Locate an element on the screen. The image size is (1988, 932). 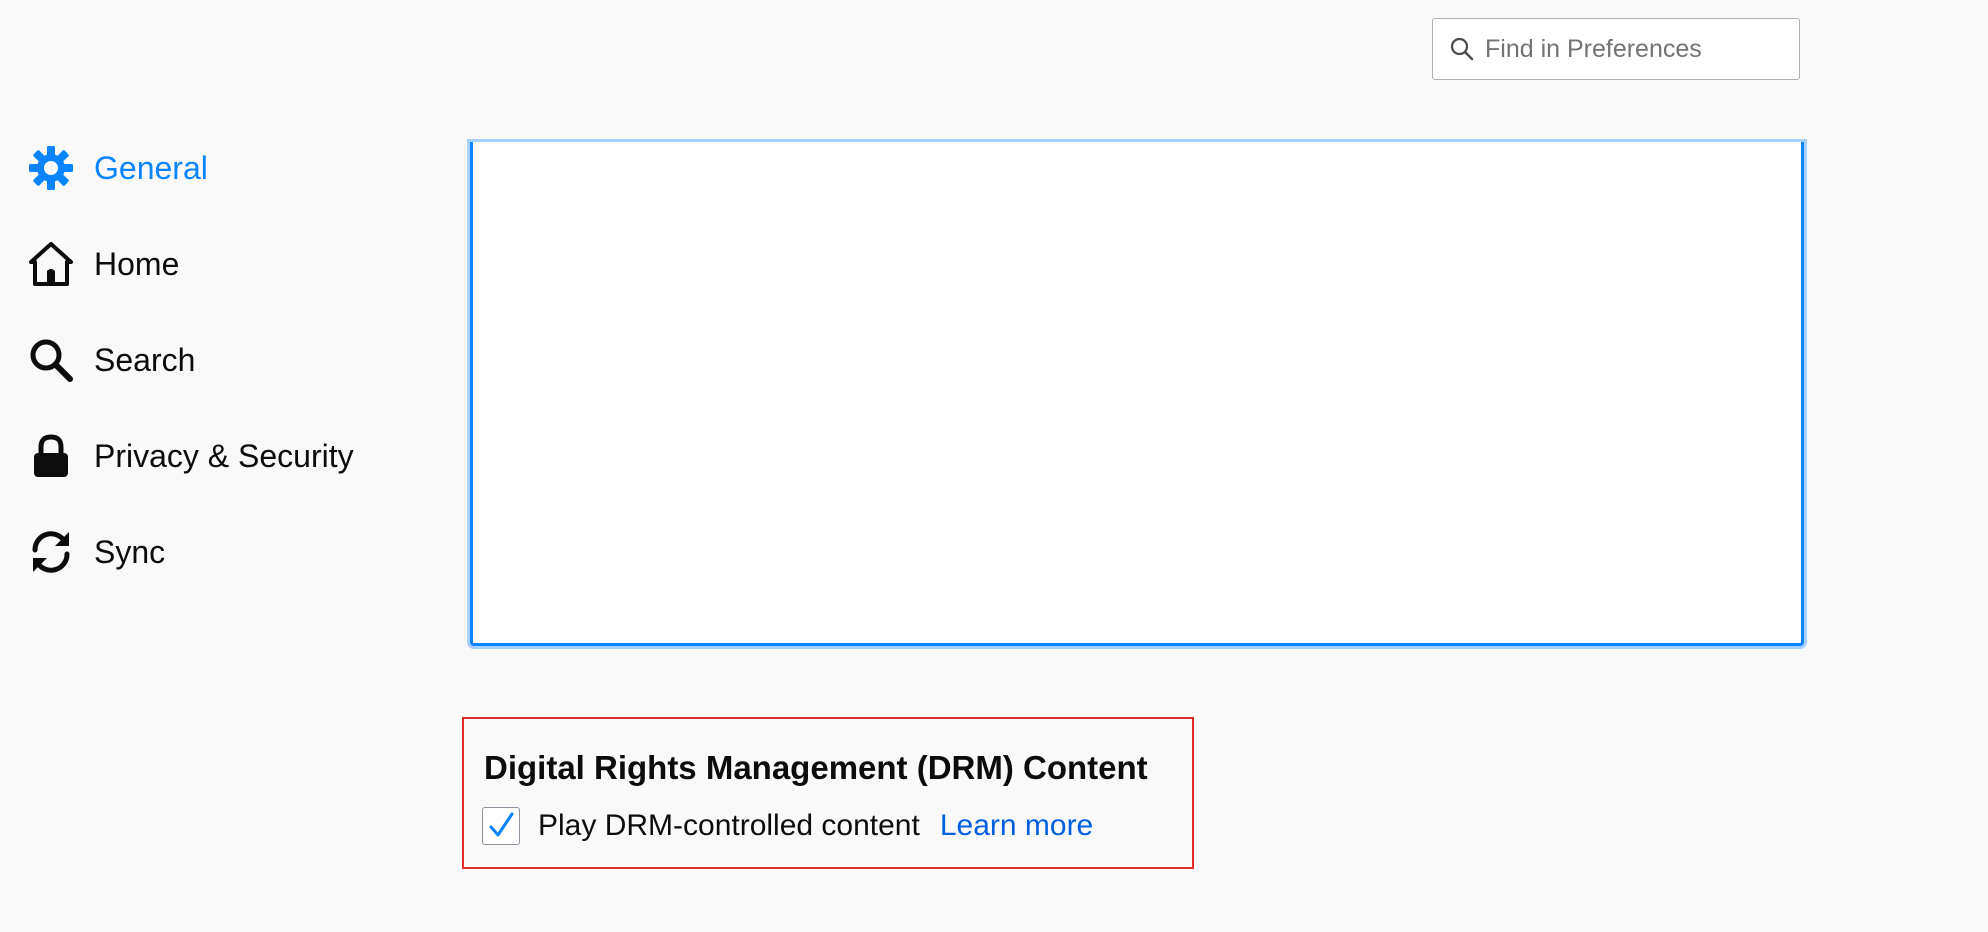
drm-section-title: Digital Rights Management (DRM) Content is located at coordinates (816, 767).